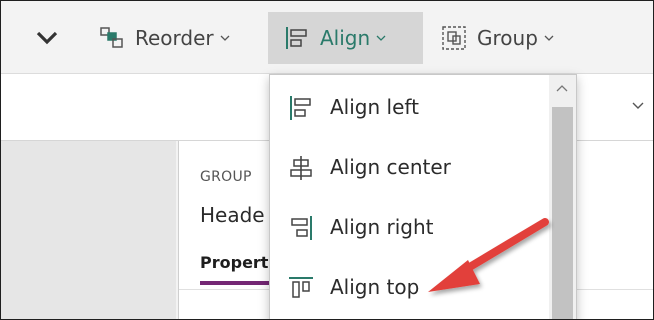 The width and height of the screenshot is (654, 320). I want to click on menu-item-align-right: Align right, so click(408, 227).